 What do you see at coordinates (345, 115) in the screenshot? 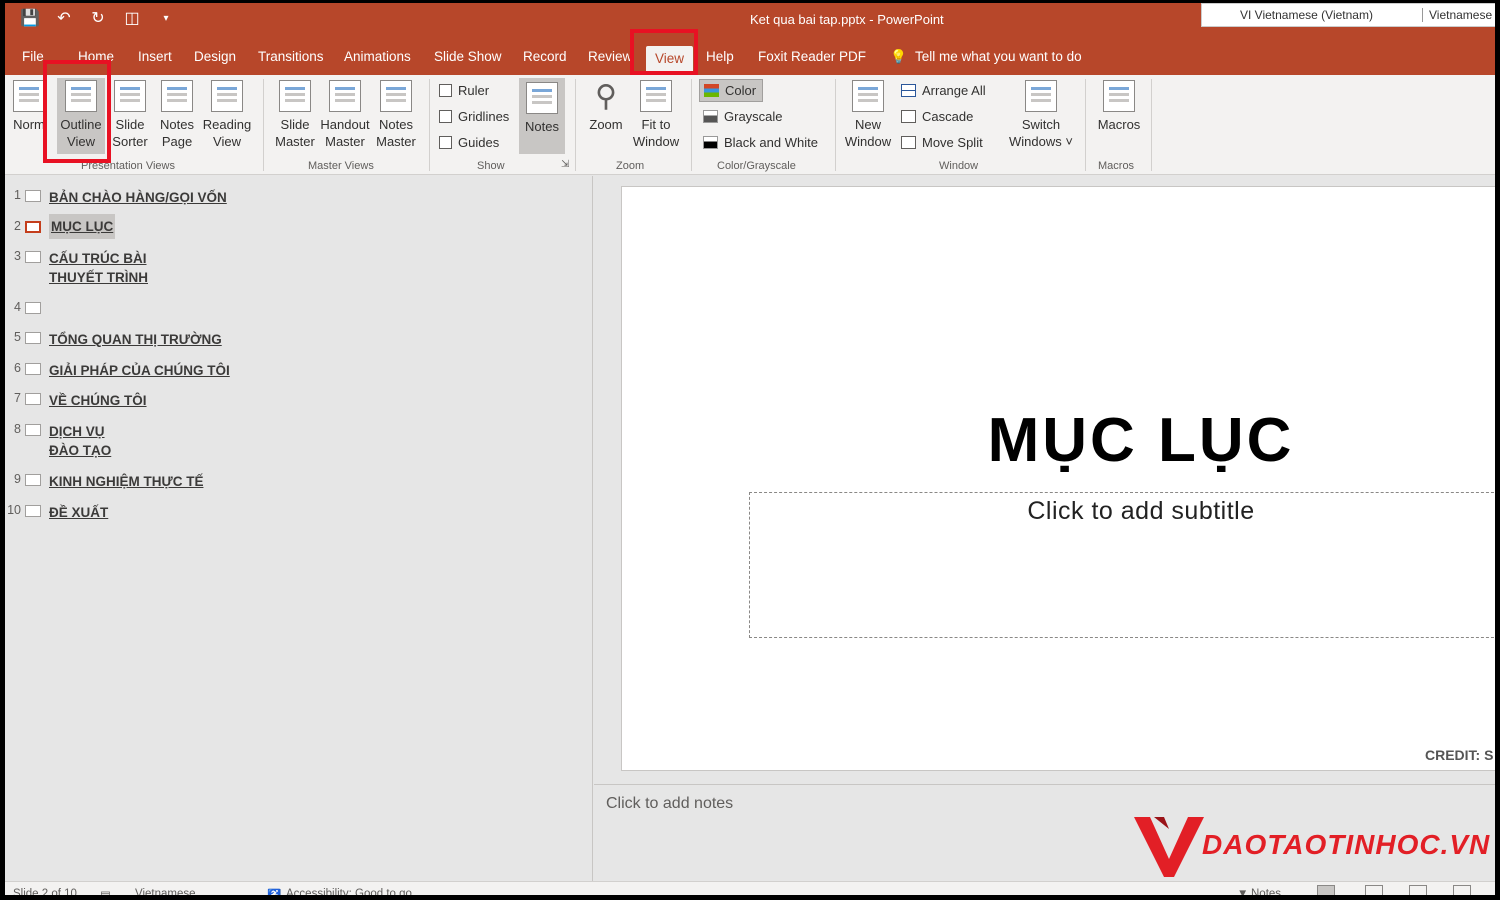
I see `handout-master-button: Handout Master` at bounding box center [345, 115].